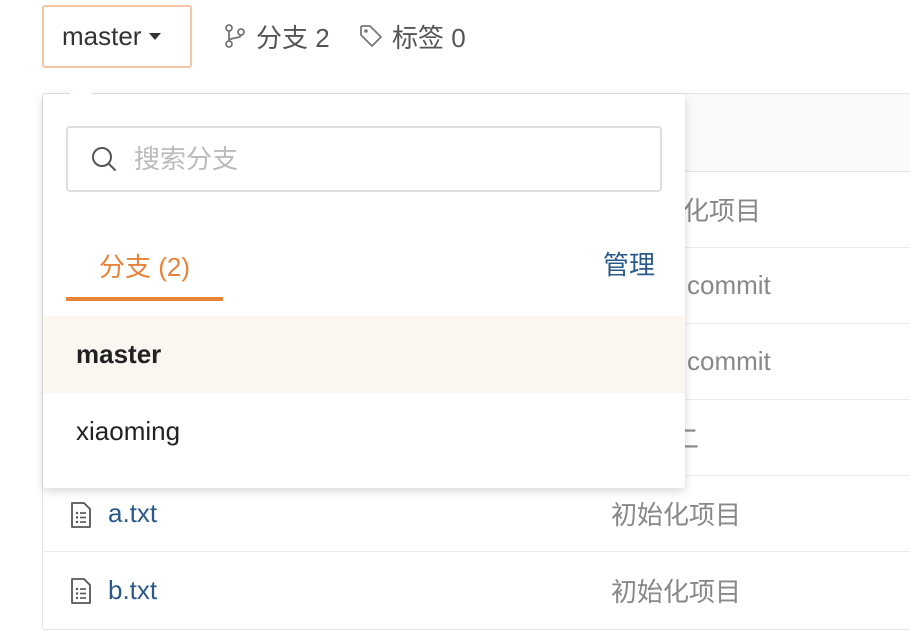 This screenshot has width=910, height=640. What do you see at coordinates (132, 513) in the screenshot?
I see `file-name-link: a.txt` at bounding box center [132, 513].